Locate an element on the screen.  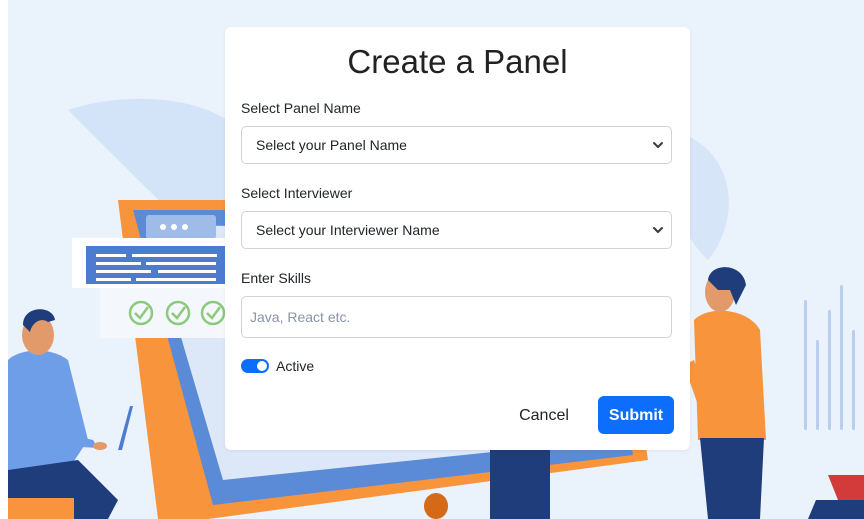
panel-name-select-value: Select your Panel Name is located at coordinates (331, 145).